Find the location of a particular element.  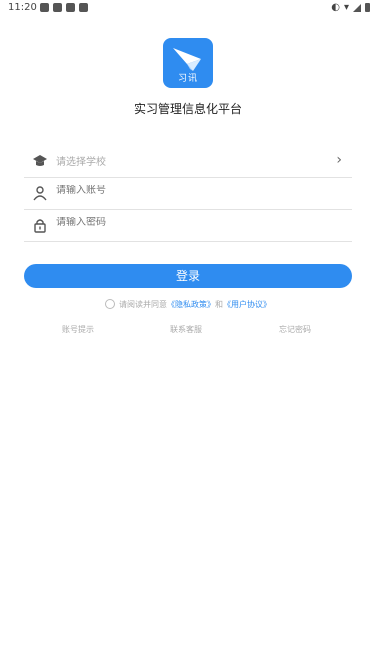

user-icon is located at coordinates (40, 193).